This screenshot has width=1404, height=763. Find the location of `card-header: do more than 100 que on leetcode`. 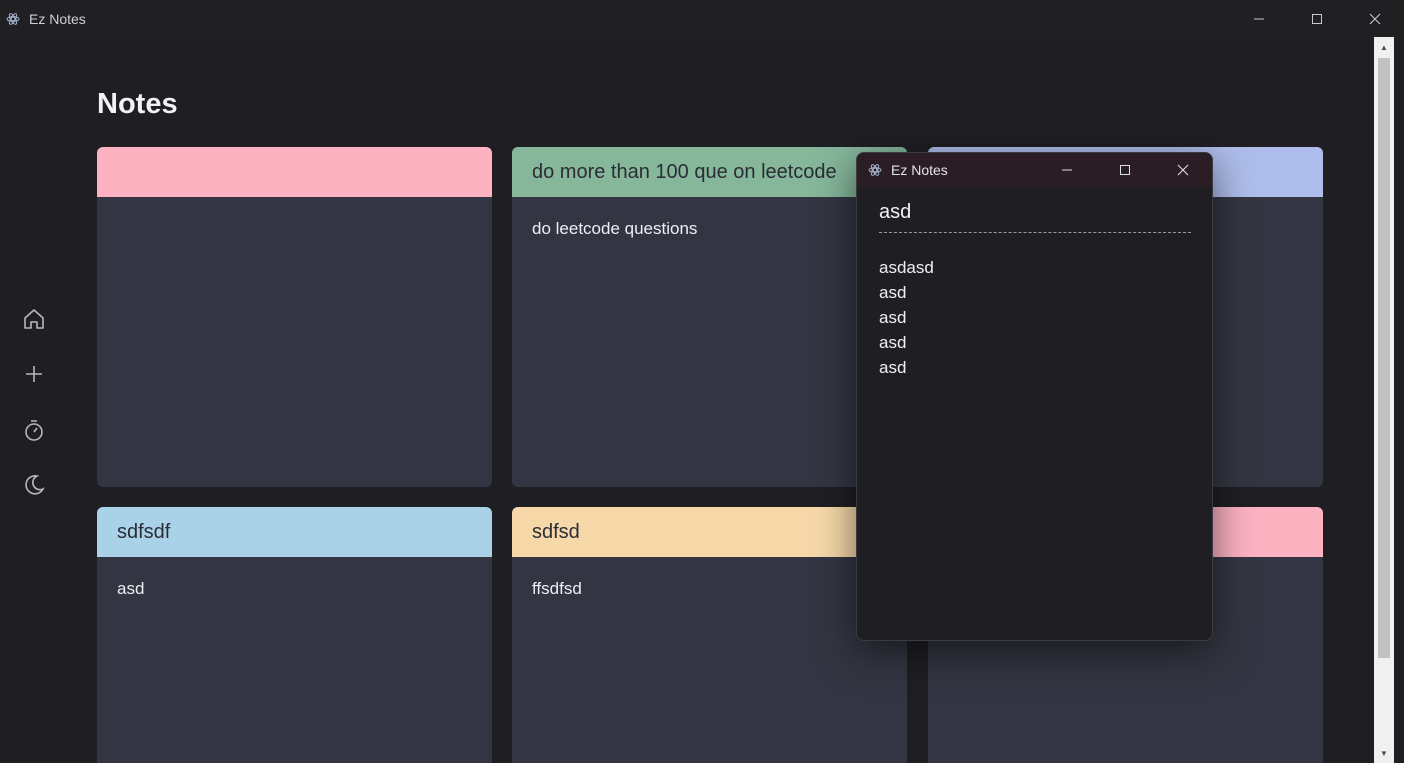

card-header: do more than 100 que on leetcode is located at coordinates (709, 172).